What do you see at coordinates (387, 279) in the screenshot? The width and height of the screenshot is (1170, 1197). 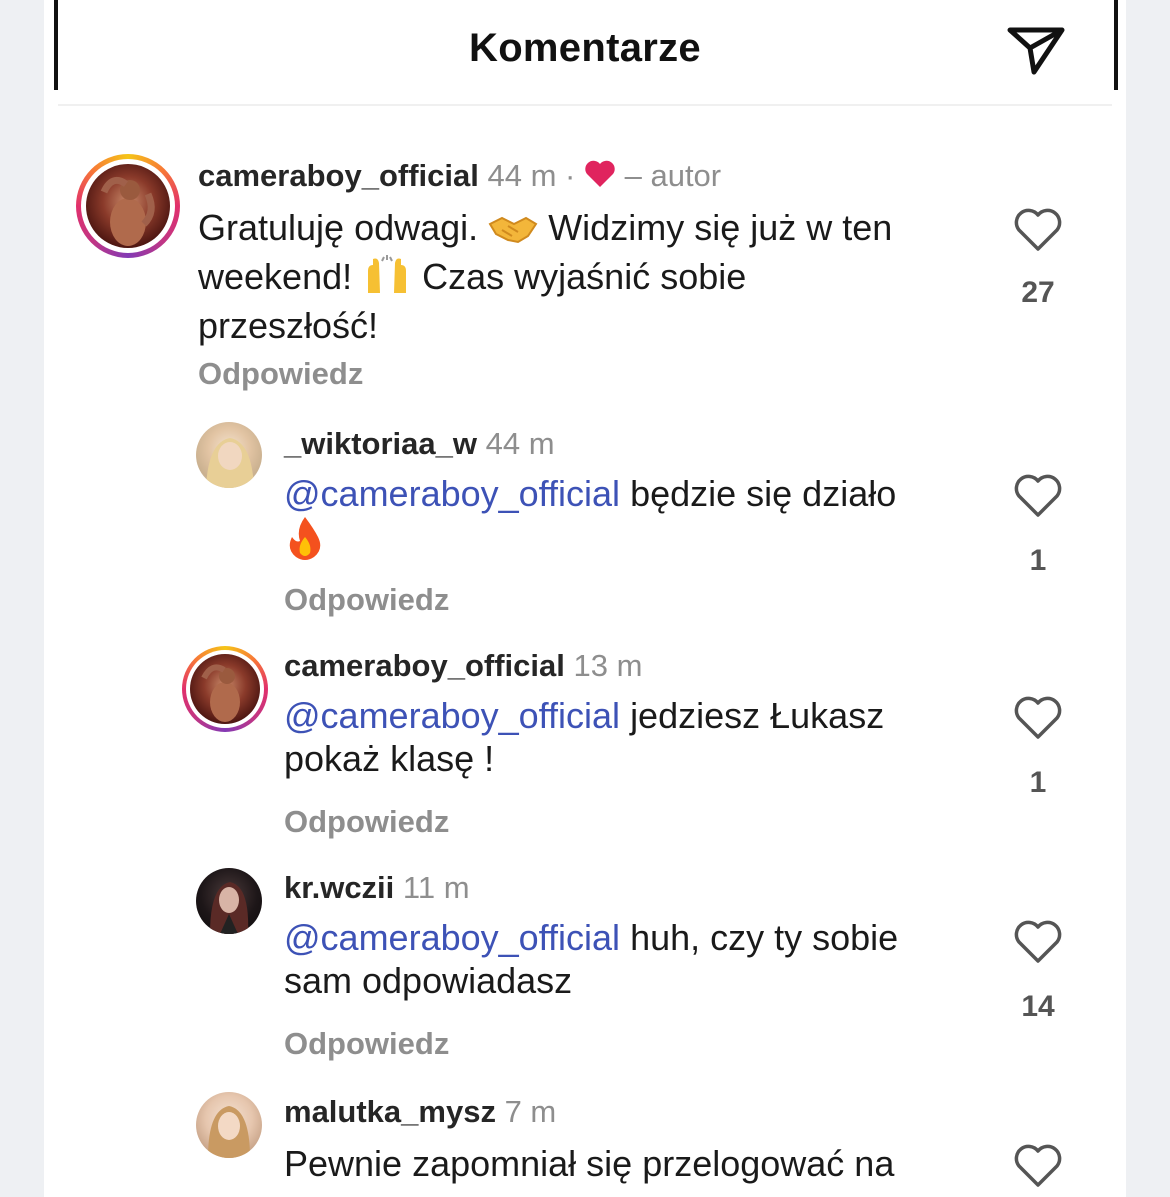 I see `raising-hands-emoji` at bounding box center [387, 279].